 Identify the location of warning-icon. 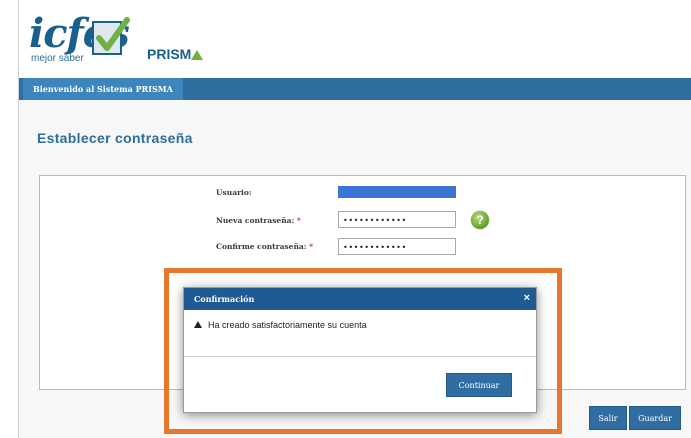
(198, 324).